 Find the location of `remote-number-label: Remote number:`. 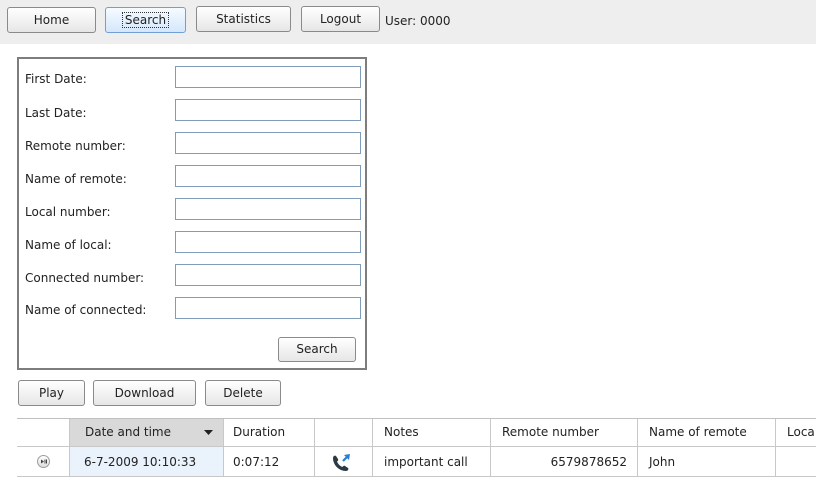

remote-number-label: Remote number: is located at coordinates (75, 146).